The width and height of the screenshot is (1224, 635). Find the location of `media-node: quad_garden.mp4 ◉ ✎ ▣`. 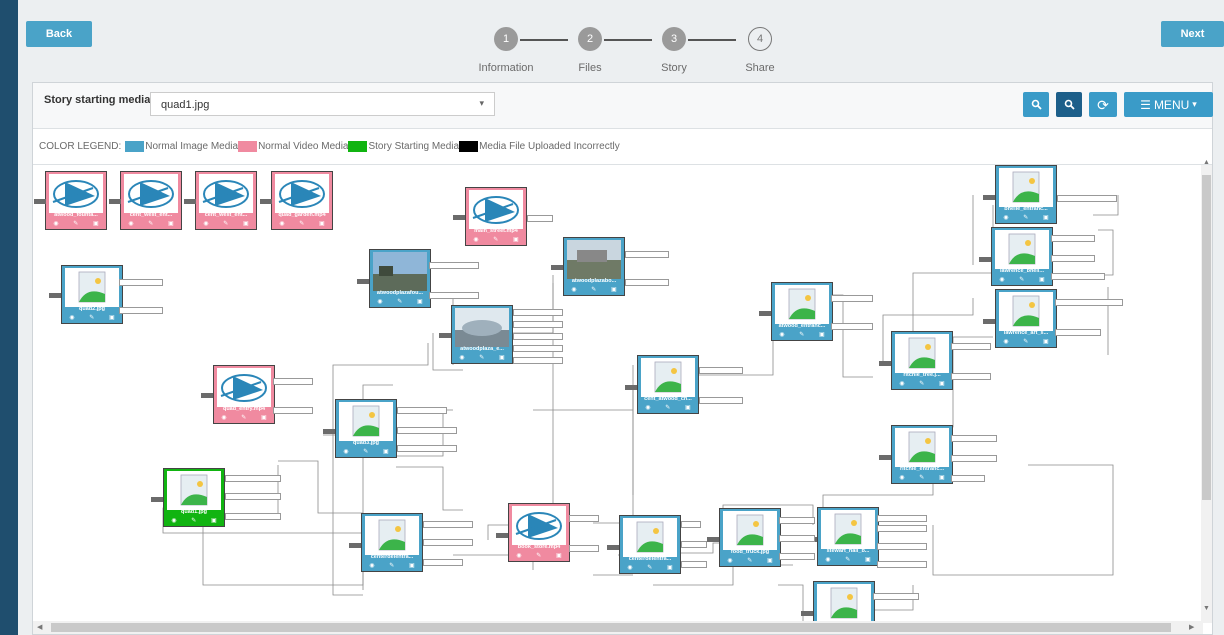

media-node: quad_garden.mp4 ◉ ✎ ▣ is located at coordinates (302, 200).